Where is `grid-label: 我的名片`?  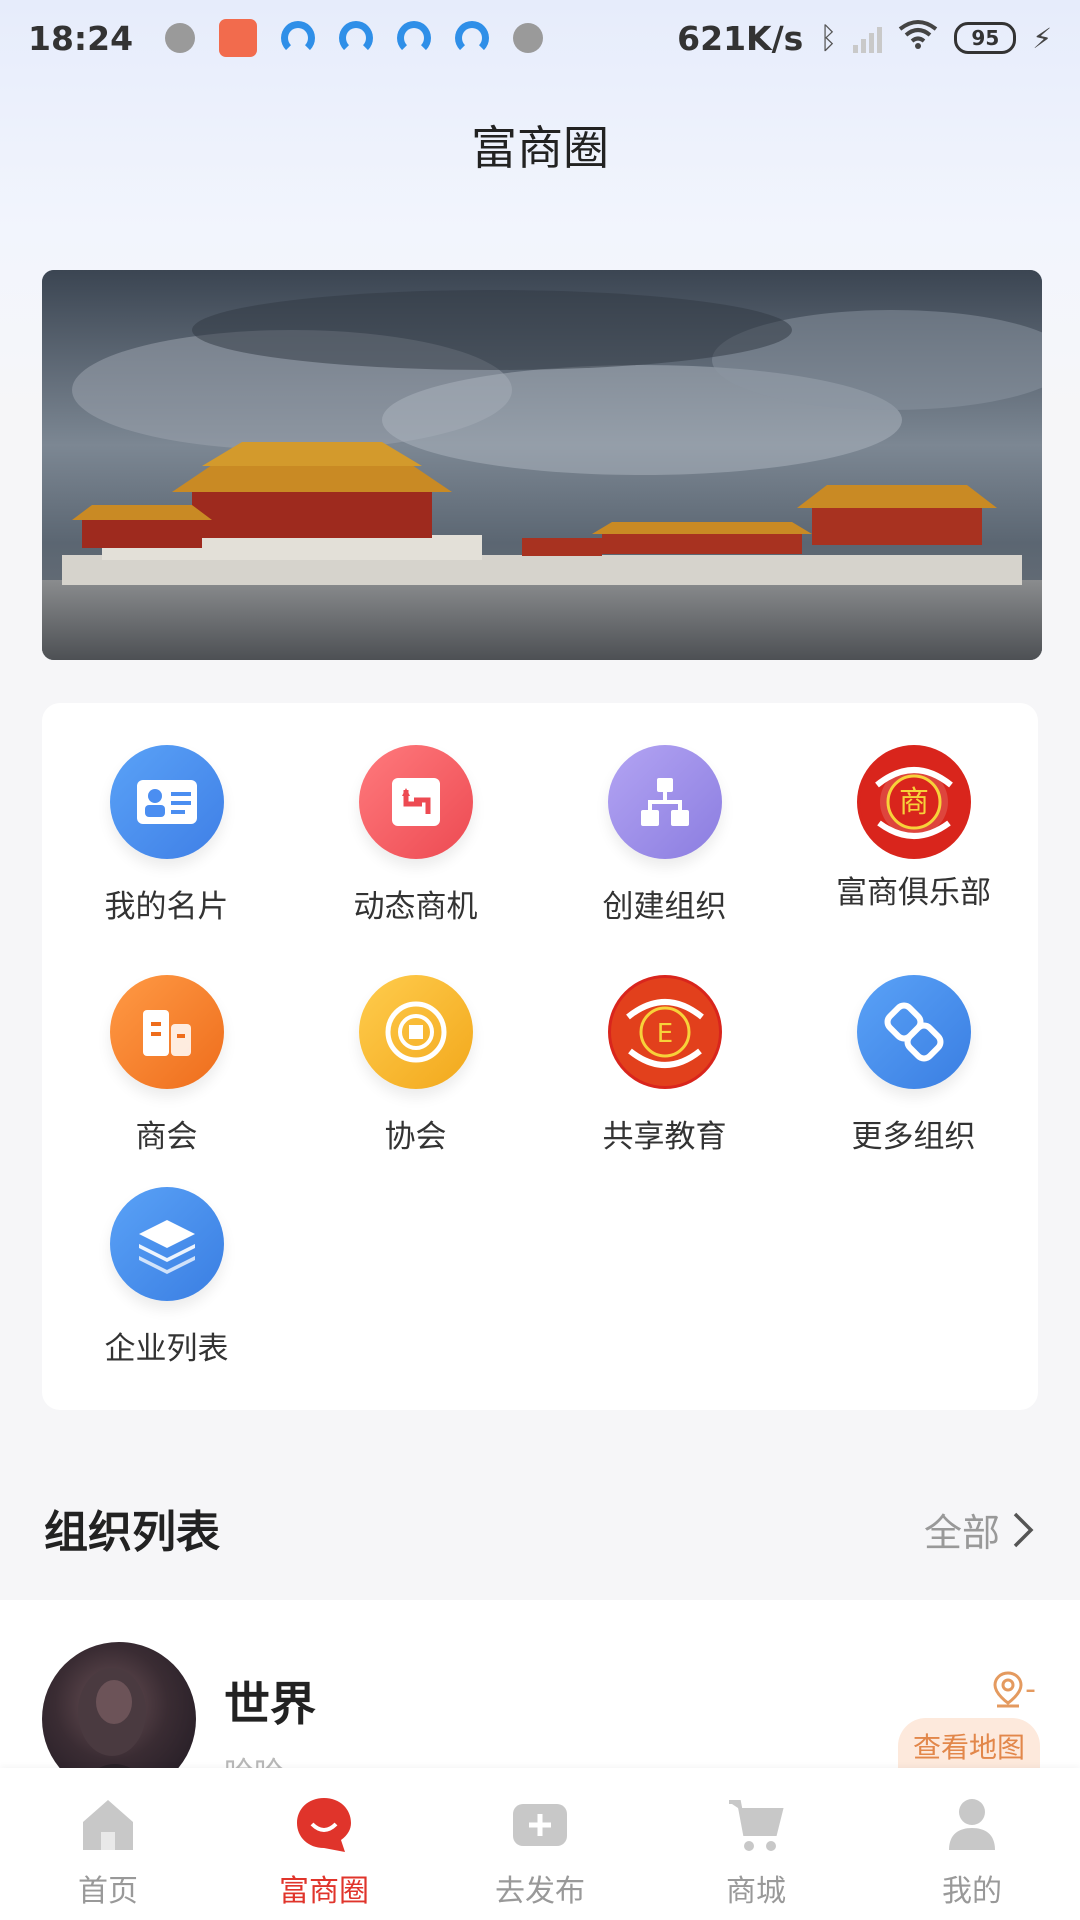
grid-label: 我的名片 is located at coordinates (166, 907).